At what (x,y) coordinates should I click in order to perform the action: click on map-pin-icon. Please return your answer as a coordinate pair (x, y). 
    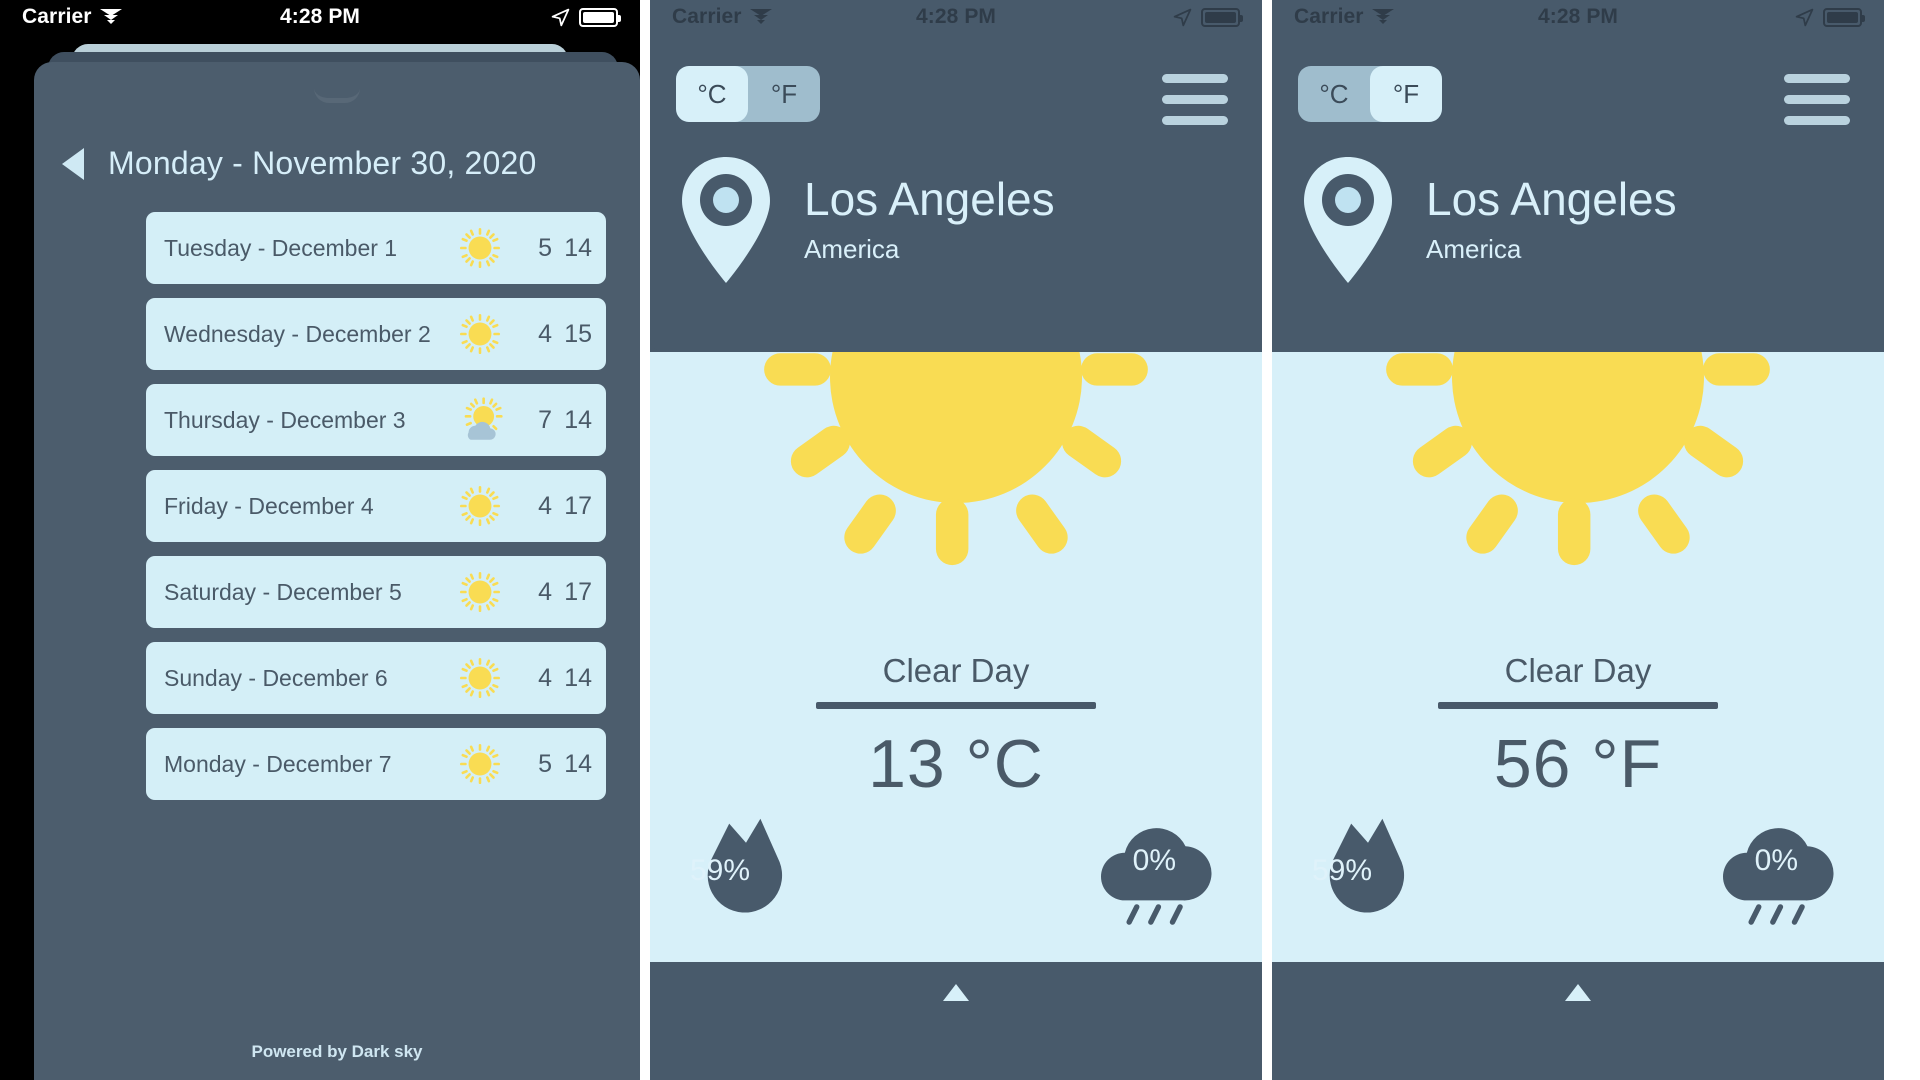
    Looking at the image, I should click on (726, 220).